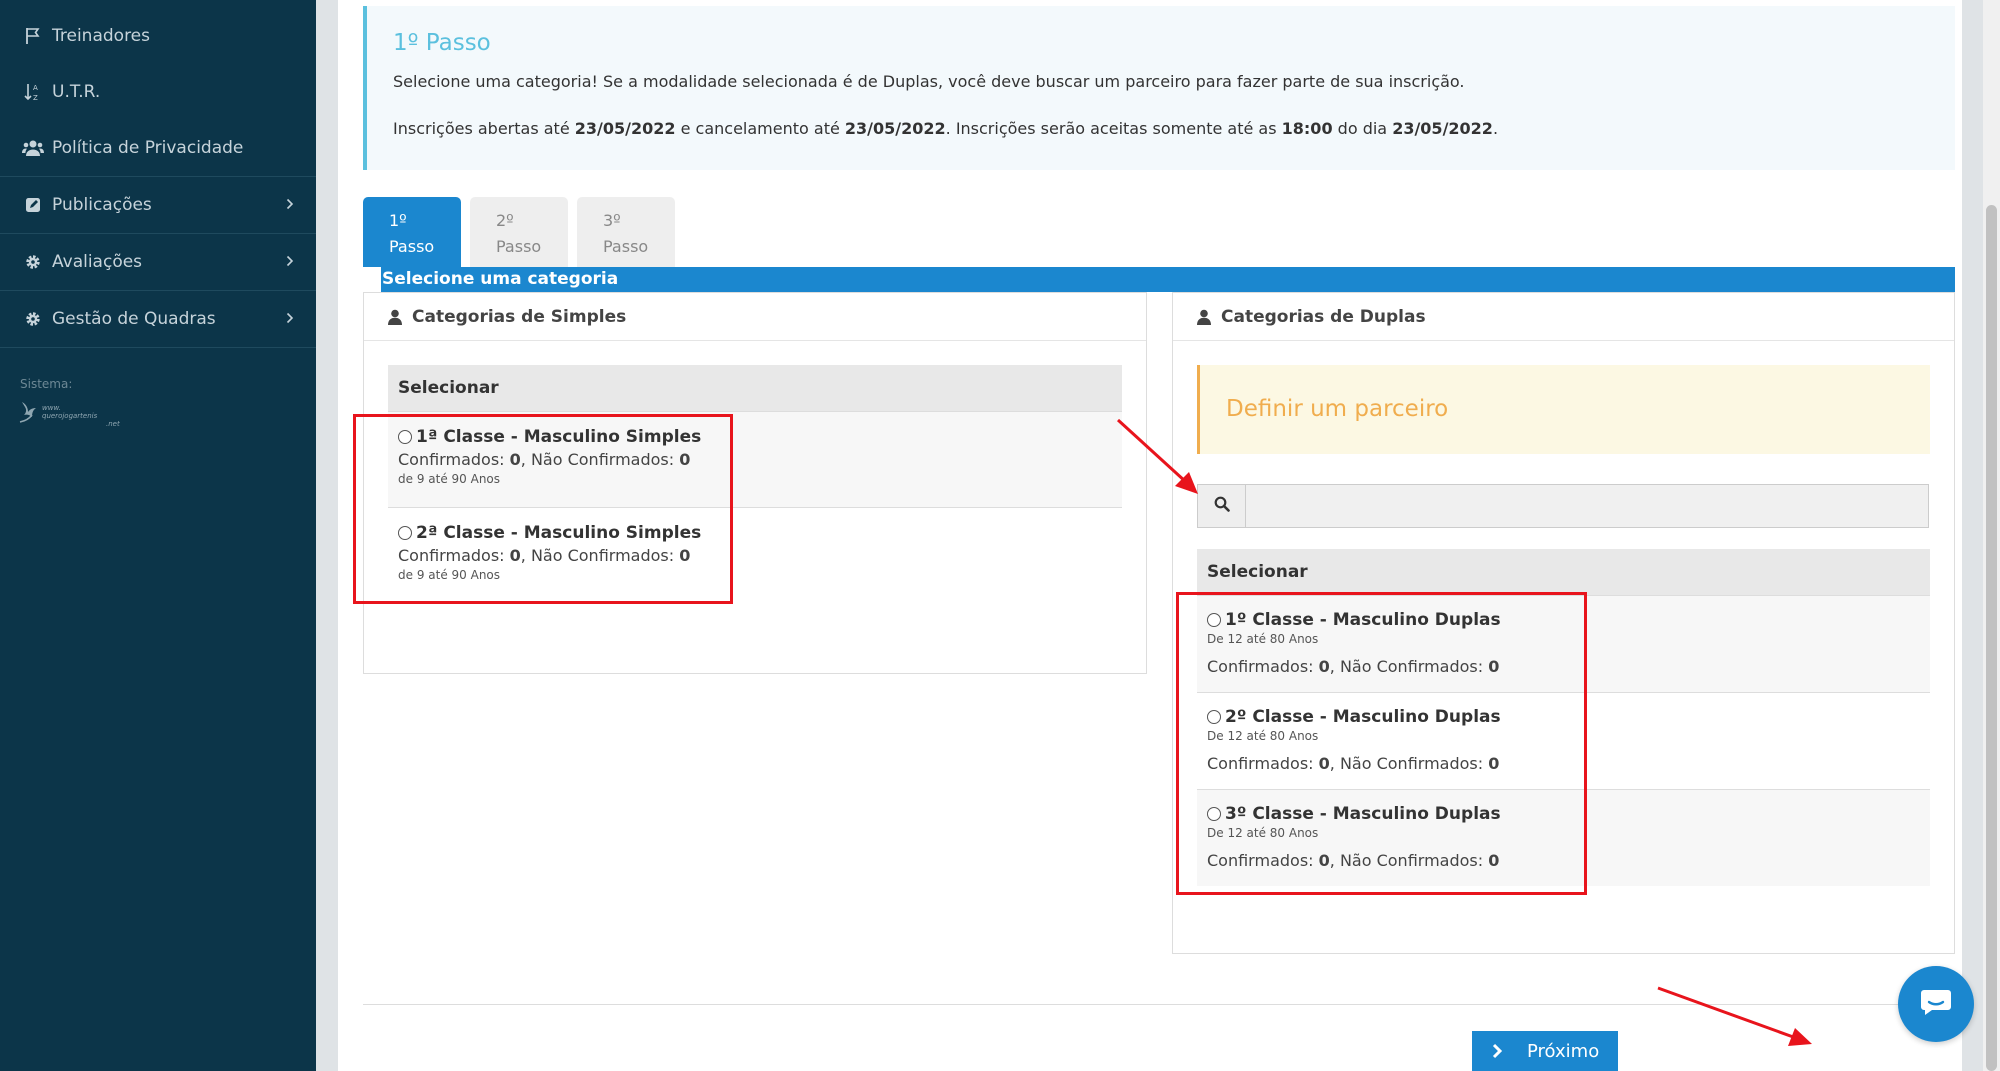  Describe the element at coordinates (760, 437) in the screenshot. I see `row-title-wrap: 1ª Classe - Masculino Simples` at that location.